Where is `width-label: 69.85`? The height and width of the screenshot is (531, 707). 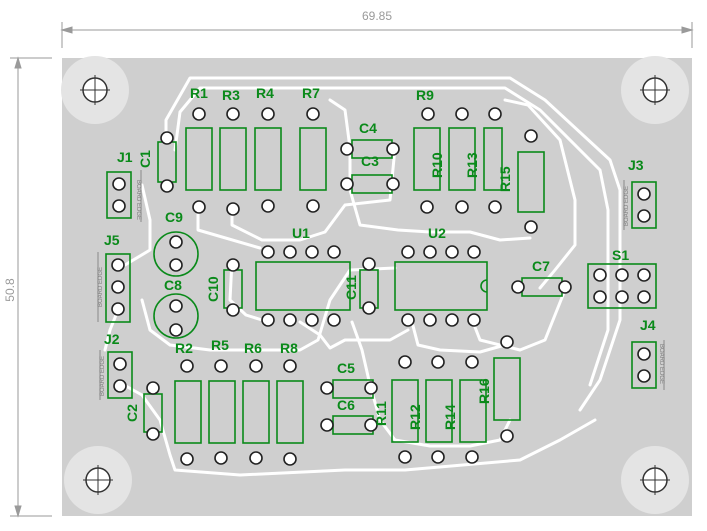
width-label: 69.85 is located at coordinates (377, 16).